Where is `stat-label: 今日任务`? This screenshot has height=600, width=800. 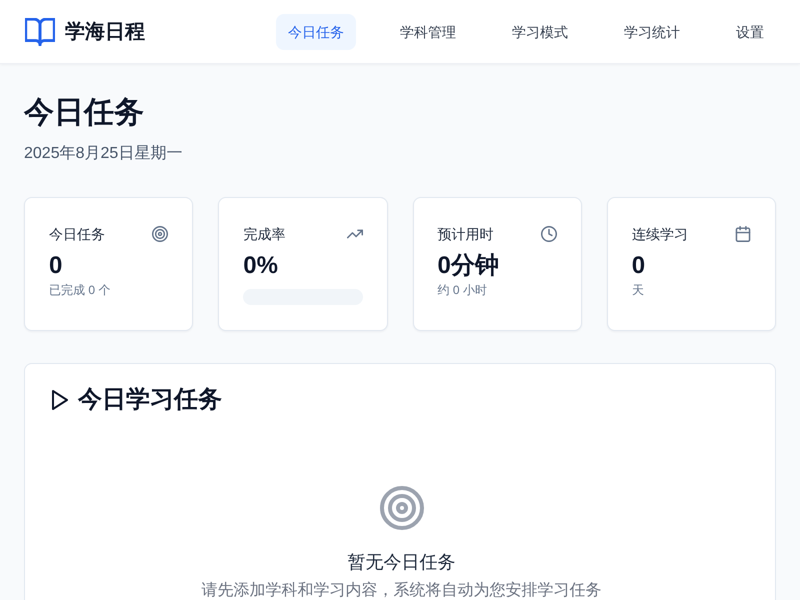
stat-label: 今日任务 is located at coordinates (77, 234).